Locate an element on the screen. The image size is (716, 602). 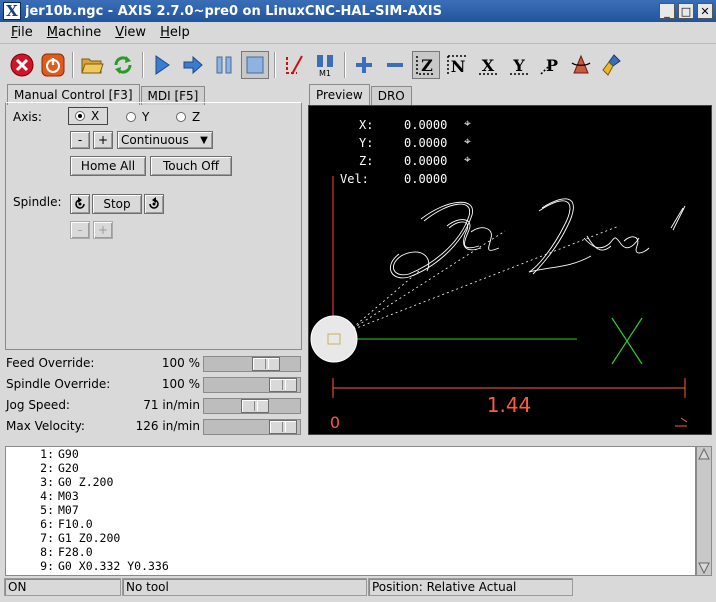
gcode-line-number: 9: is located at coordinates (47, 566).